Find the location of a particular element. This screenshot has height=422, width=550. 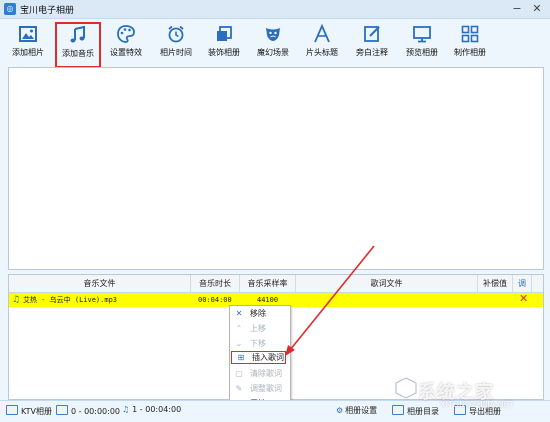

monitor-icon is located at coordinates (12, 410).